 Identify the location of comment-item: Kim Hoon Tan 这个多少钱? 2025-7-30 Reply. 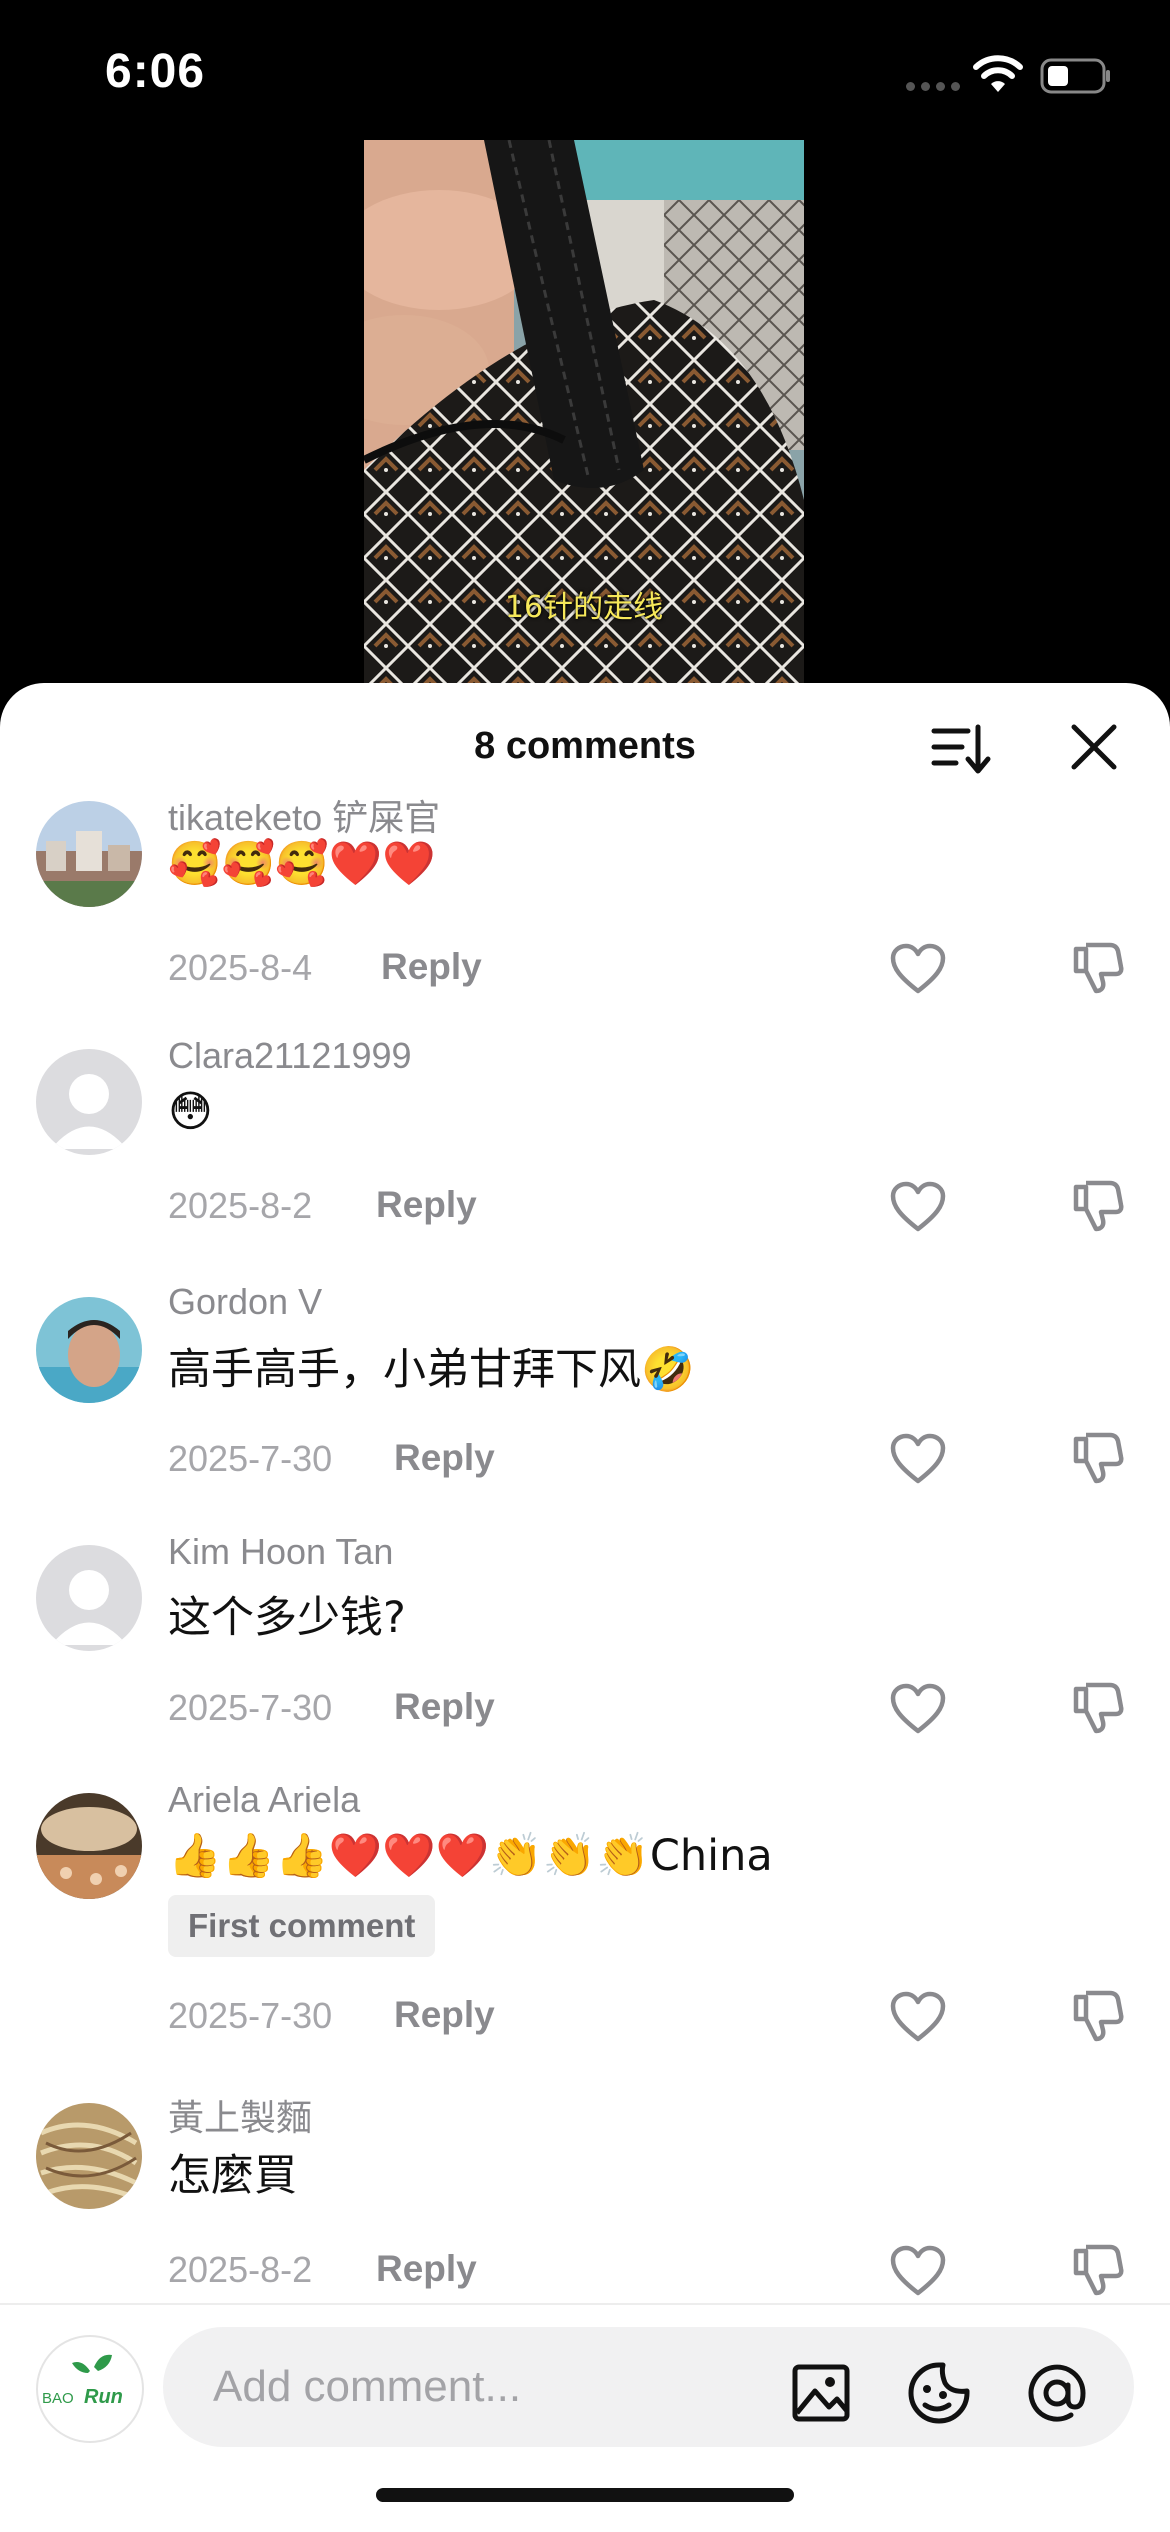
(585, 1645).